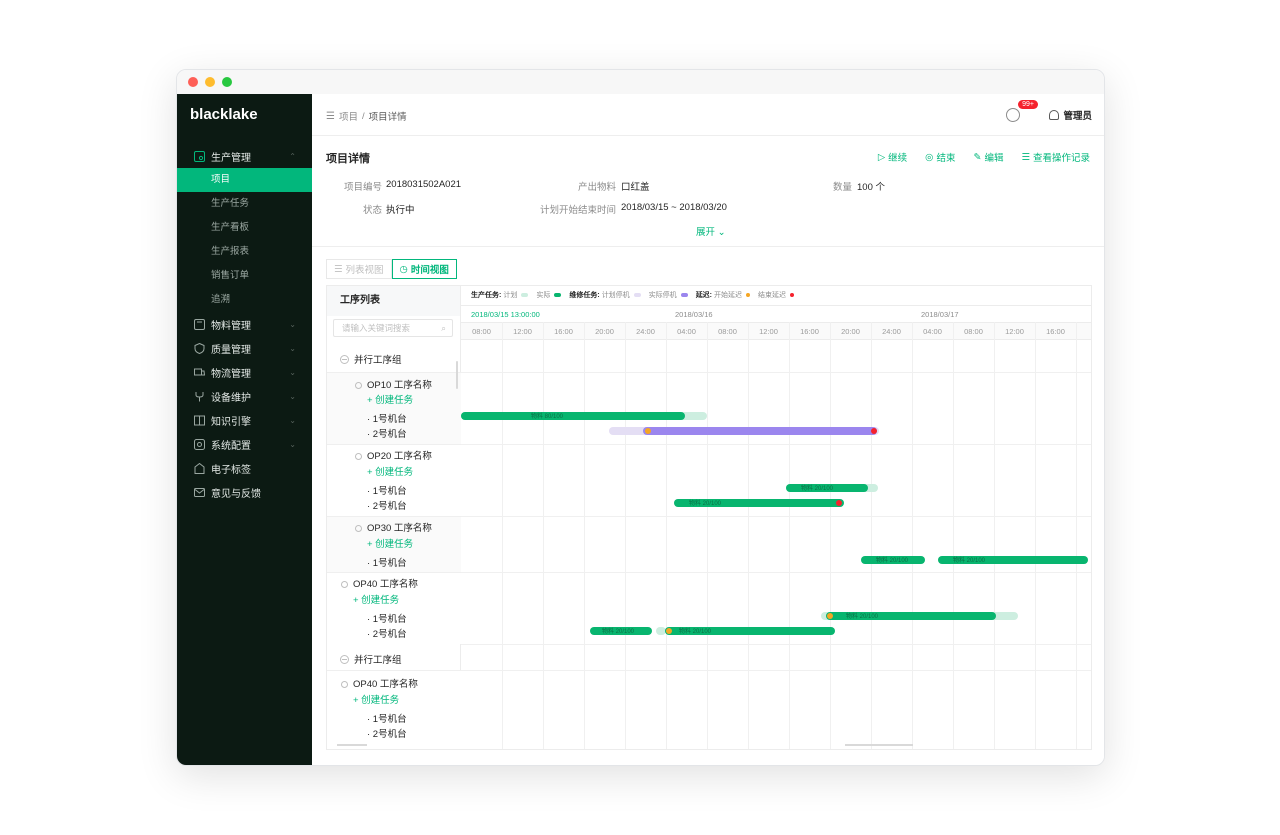 The height and width of the screenshot is (835, 1280). Describe the element at coordinates (708, 154) in the screenshot. I see `detail-header: 项目详情 ▷ 继续 ◎ 结束 ✎ 编辑 ☰ 查看操作记录` at that location.